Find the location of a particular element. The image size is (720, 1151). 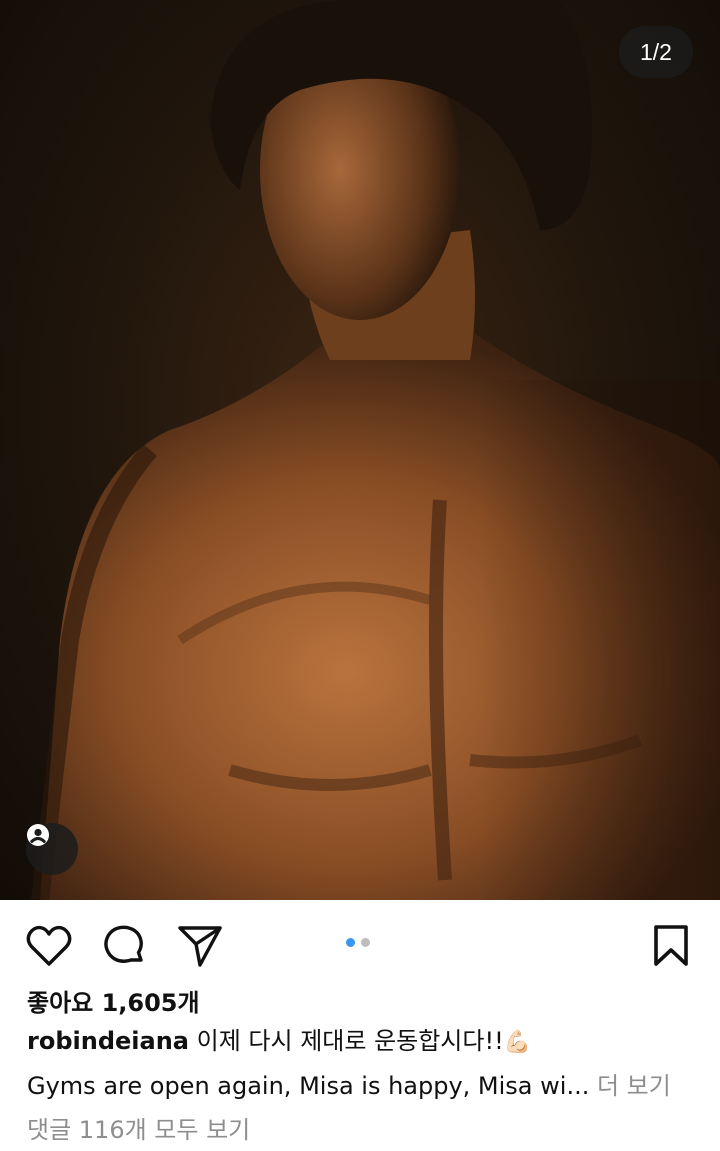

comment-button is located at coordinates (124, 946).